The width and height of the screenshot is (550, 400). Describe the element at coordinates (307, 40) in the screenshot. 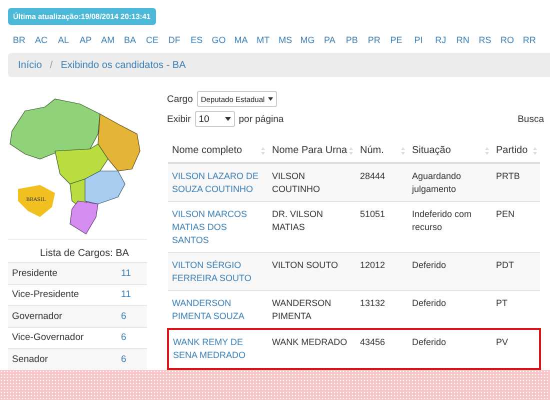

I see `state-link: MG` at that location.